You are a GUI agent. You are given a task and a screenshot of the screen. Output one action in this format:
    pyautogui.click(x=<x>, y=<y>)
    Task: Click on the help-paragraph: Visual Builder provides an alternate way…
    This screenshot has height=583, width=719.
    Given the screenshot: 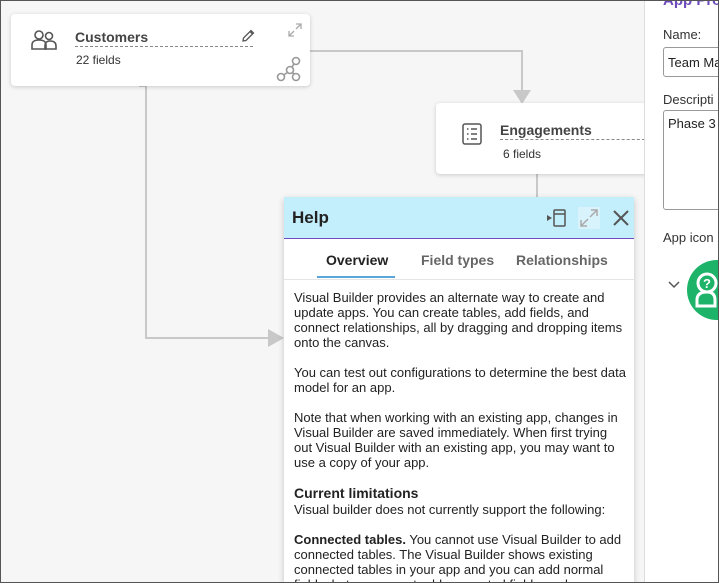 What is the action you would take?
    pyautogui.click(x=458, y=320)
    